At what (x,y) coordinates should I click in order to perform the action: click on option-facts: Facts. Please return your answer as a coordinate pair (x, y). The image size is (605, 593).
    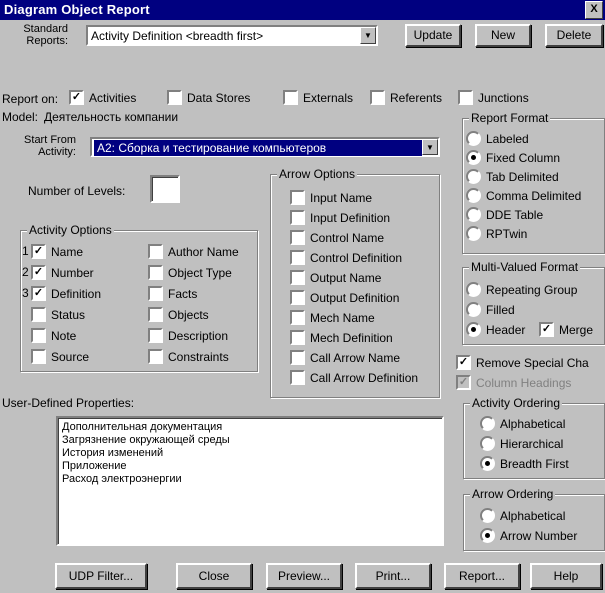
    Looking at the image, I should click on (172, 294).